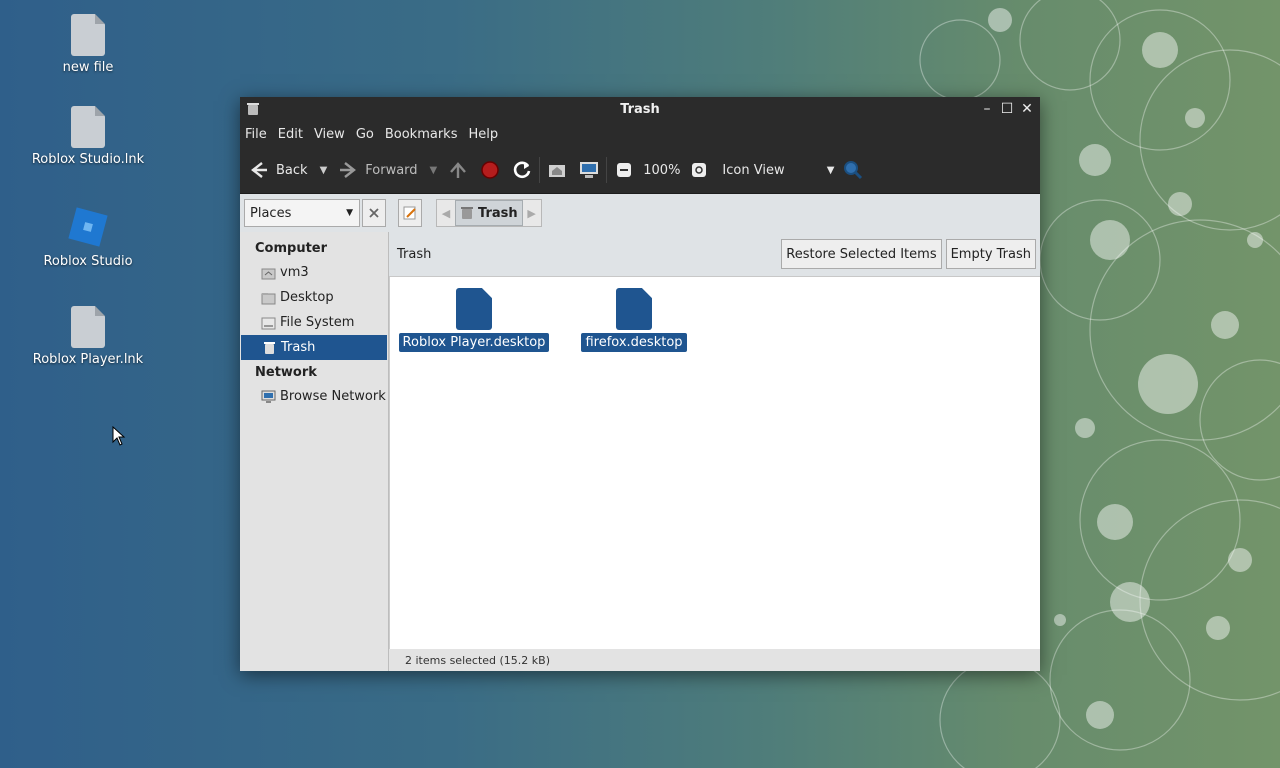  What do you see at coordinates (268, 298) in the screenshot?
I see `folder-icon` at bounding box center [268, 298].